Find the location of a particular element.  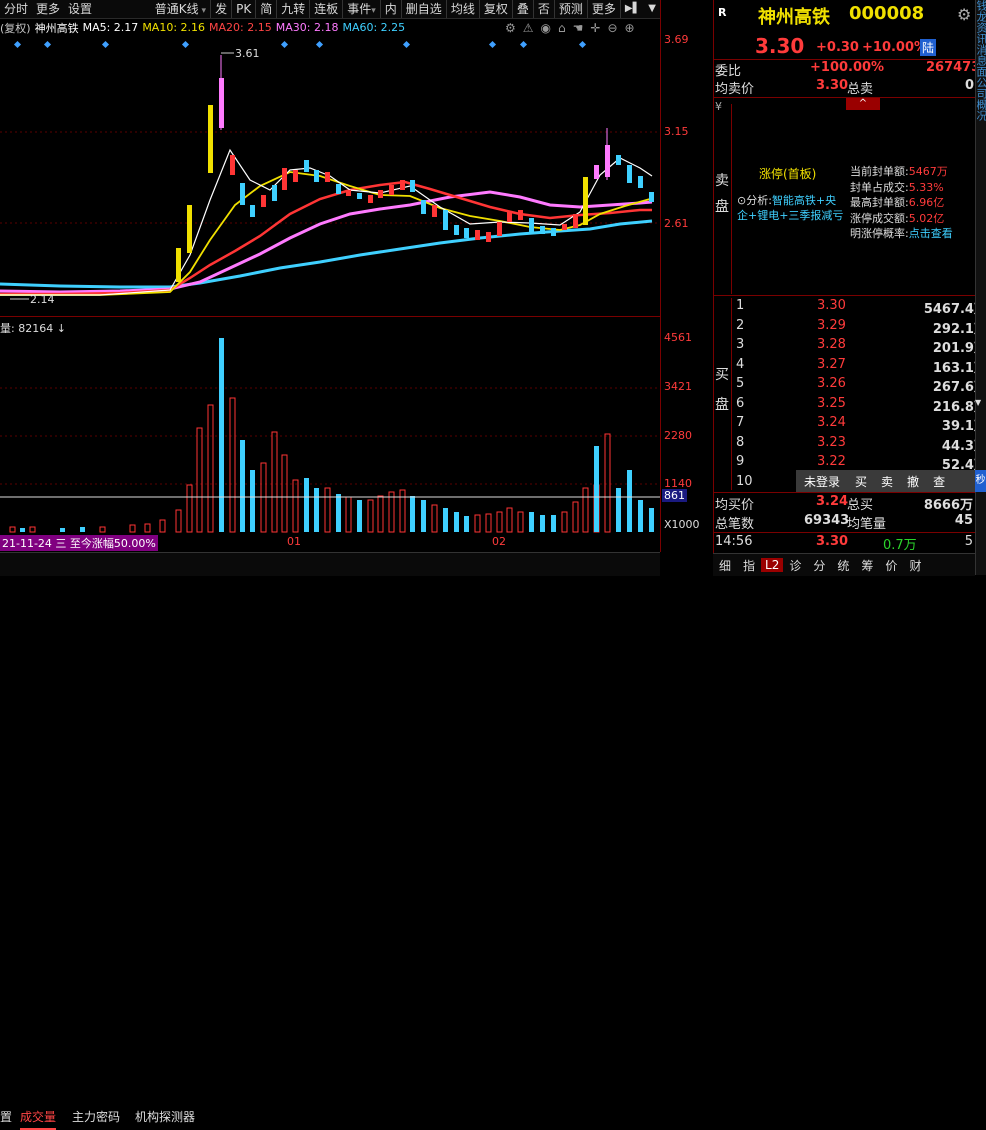

stock-name-label: 神州高铁 is located at coordinates (56, 28).